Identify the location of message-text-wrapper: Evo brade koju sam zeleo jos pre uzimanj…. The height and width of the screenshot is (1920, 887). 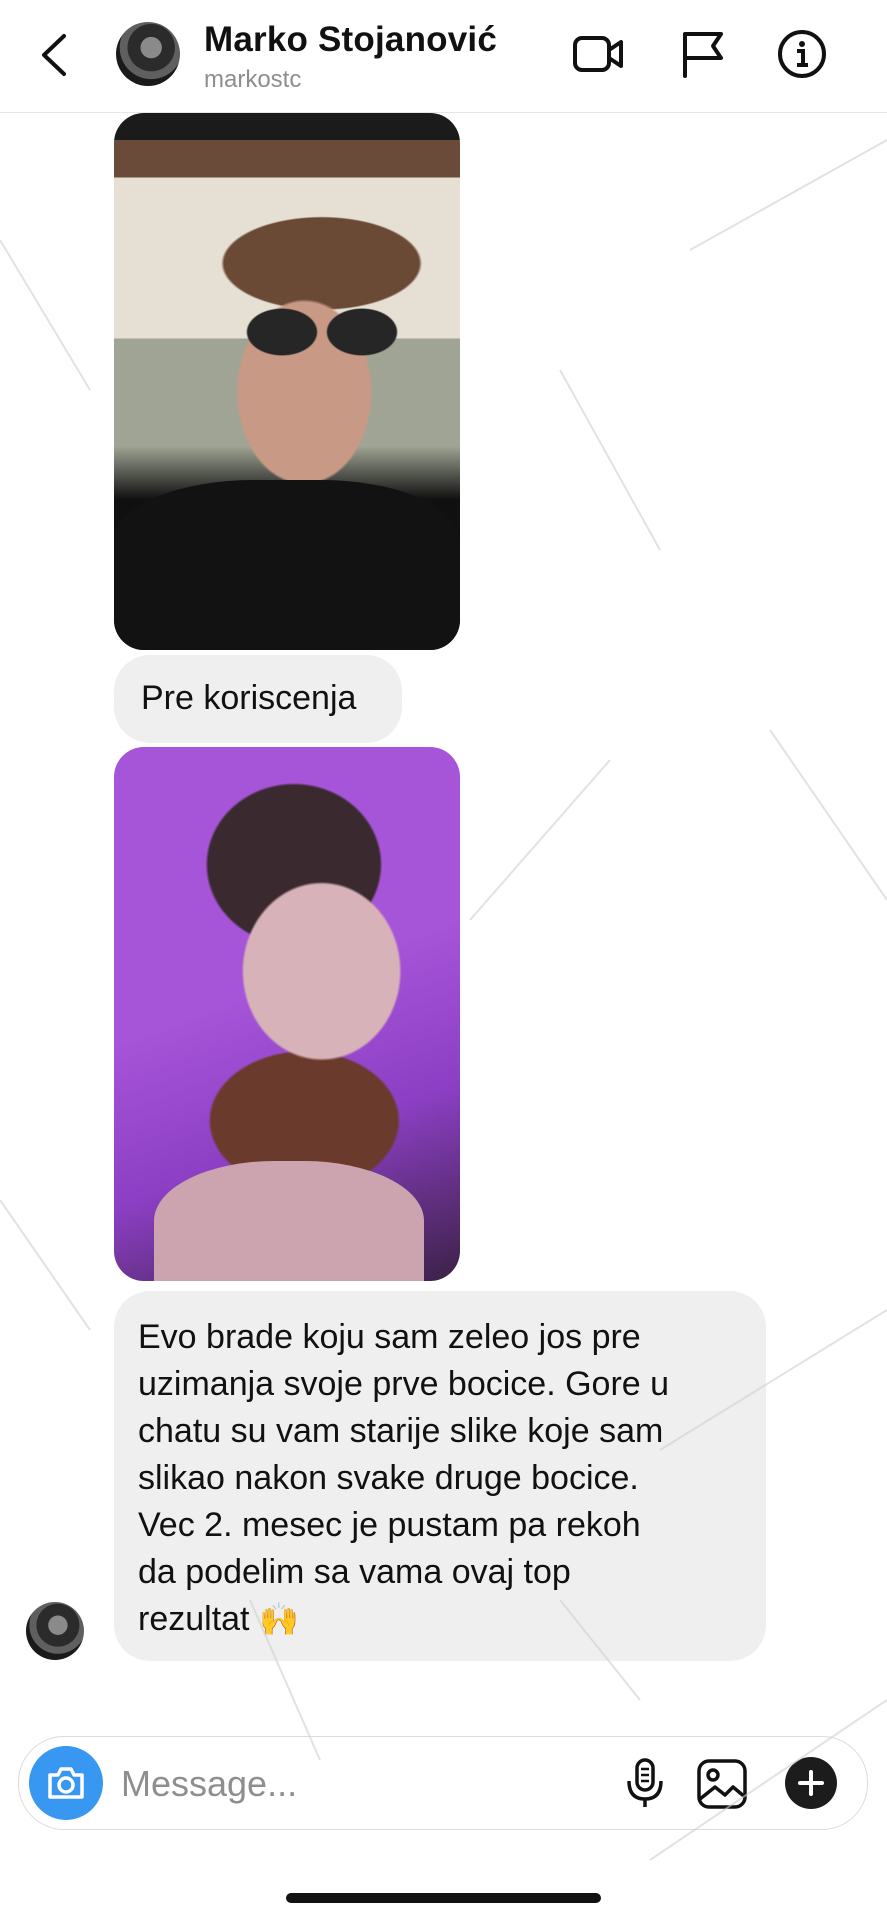
(443, 1478).